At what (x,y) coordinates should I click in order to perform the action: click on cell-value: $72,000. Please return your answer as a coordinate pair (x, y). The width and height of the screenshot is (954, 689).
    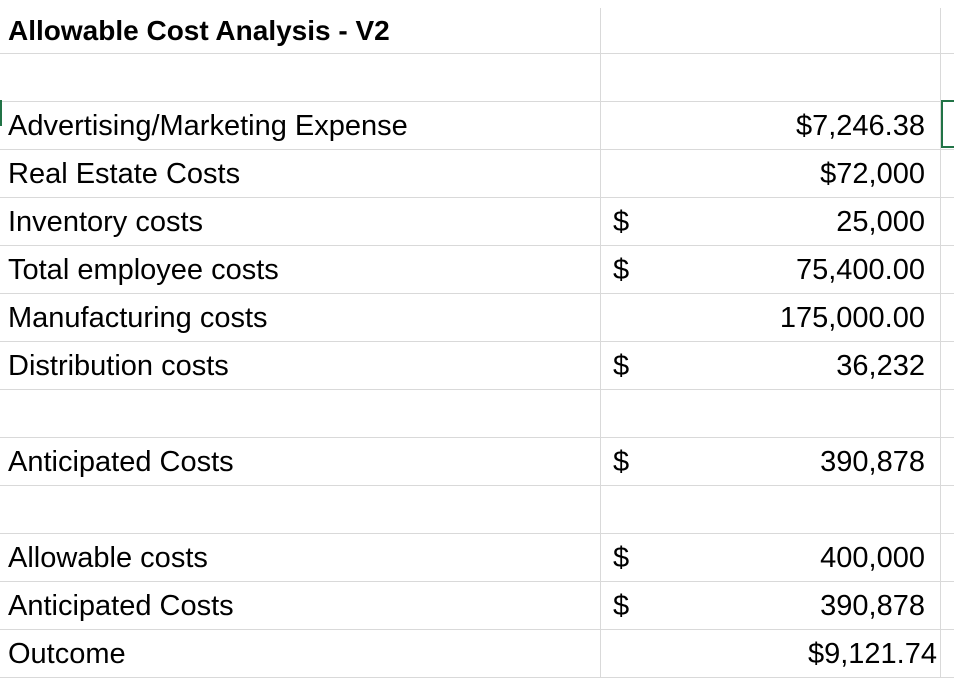
    Looking at the image, I should click on (771, 173).